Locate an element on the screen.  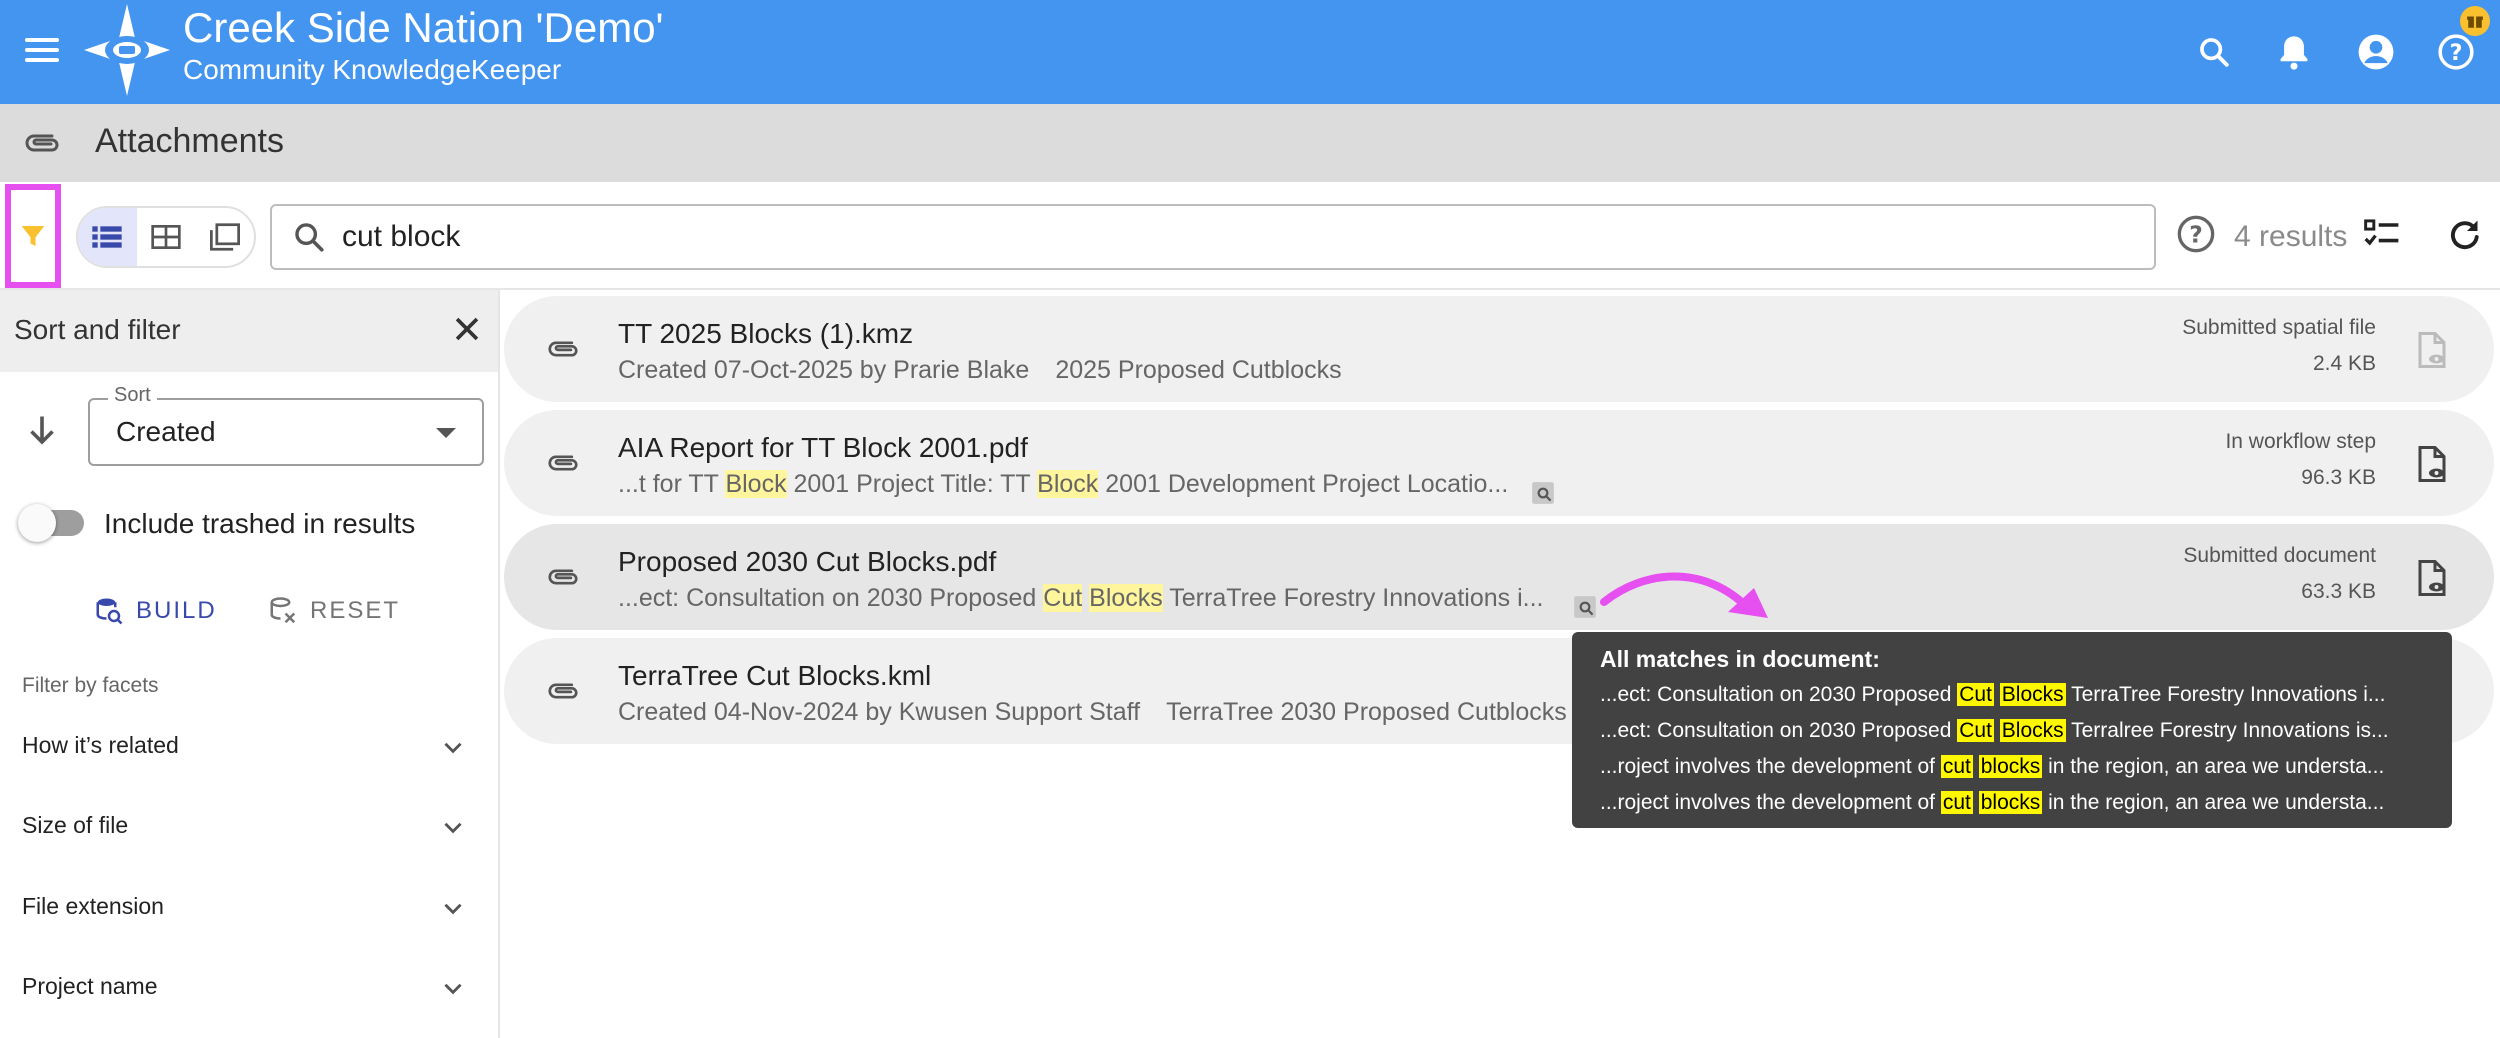
facets-title: Filter by facets is located at coordinates (90, 685).